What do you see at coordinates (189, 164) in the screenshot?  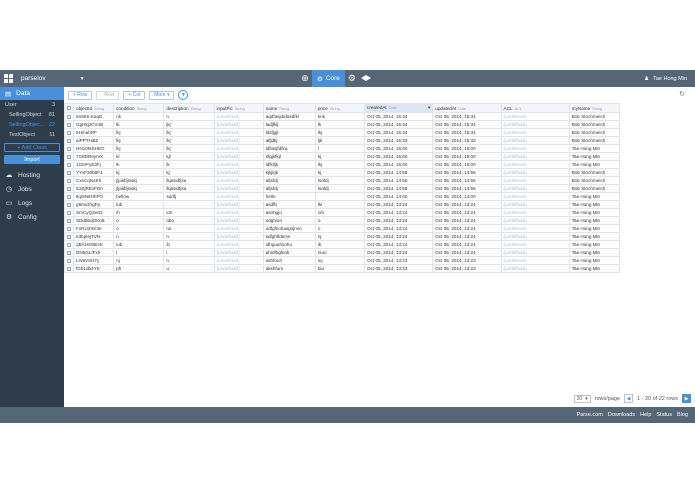 I see `cell-description: lk` at bounding box center [189, 164].